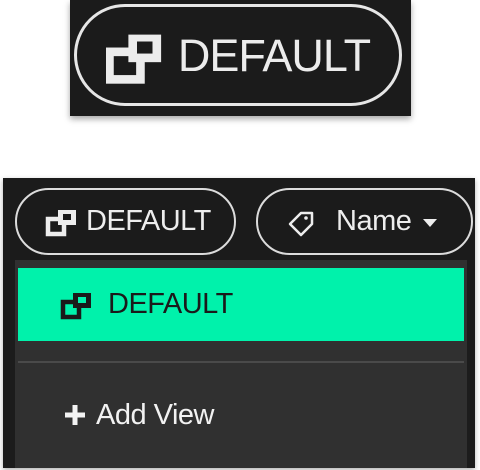 Image resolution: width=480 pixels, height=470 pixels. I want to click on add-view-label: Add View, so click(155, 414).